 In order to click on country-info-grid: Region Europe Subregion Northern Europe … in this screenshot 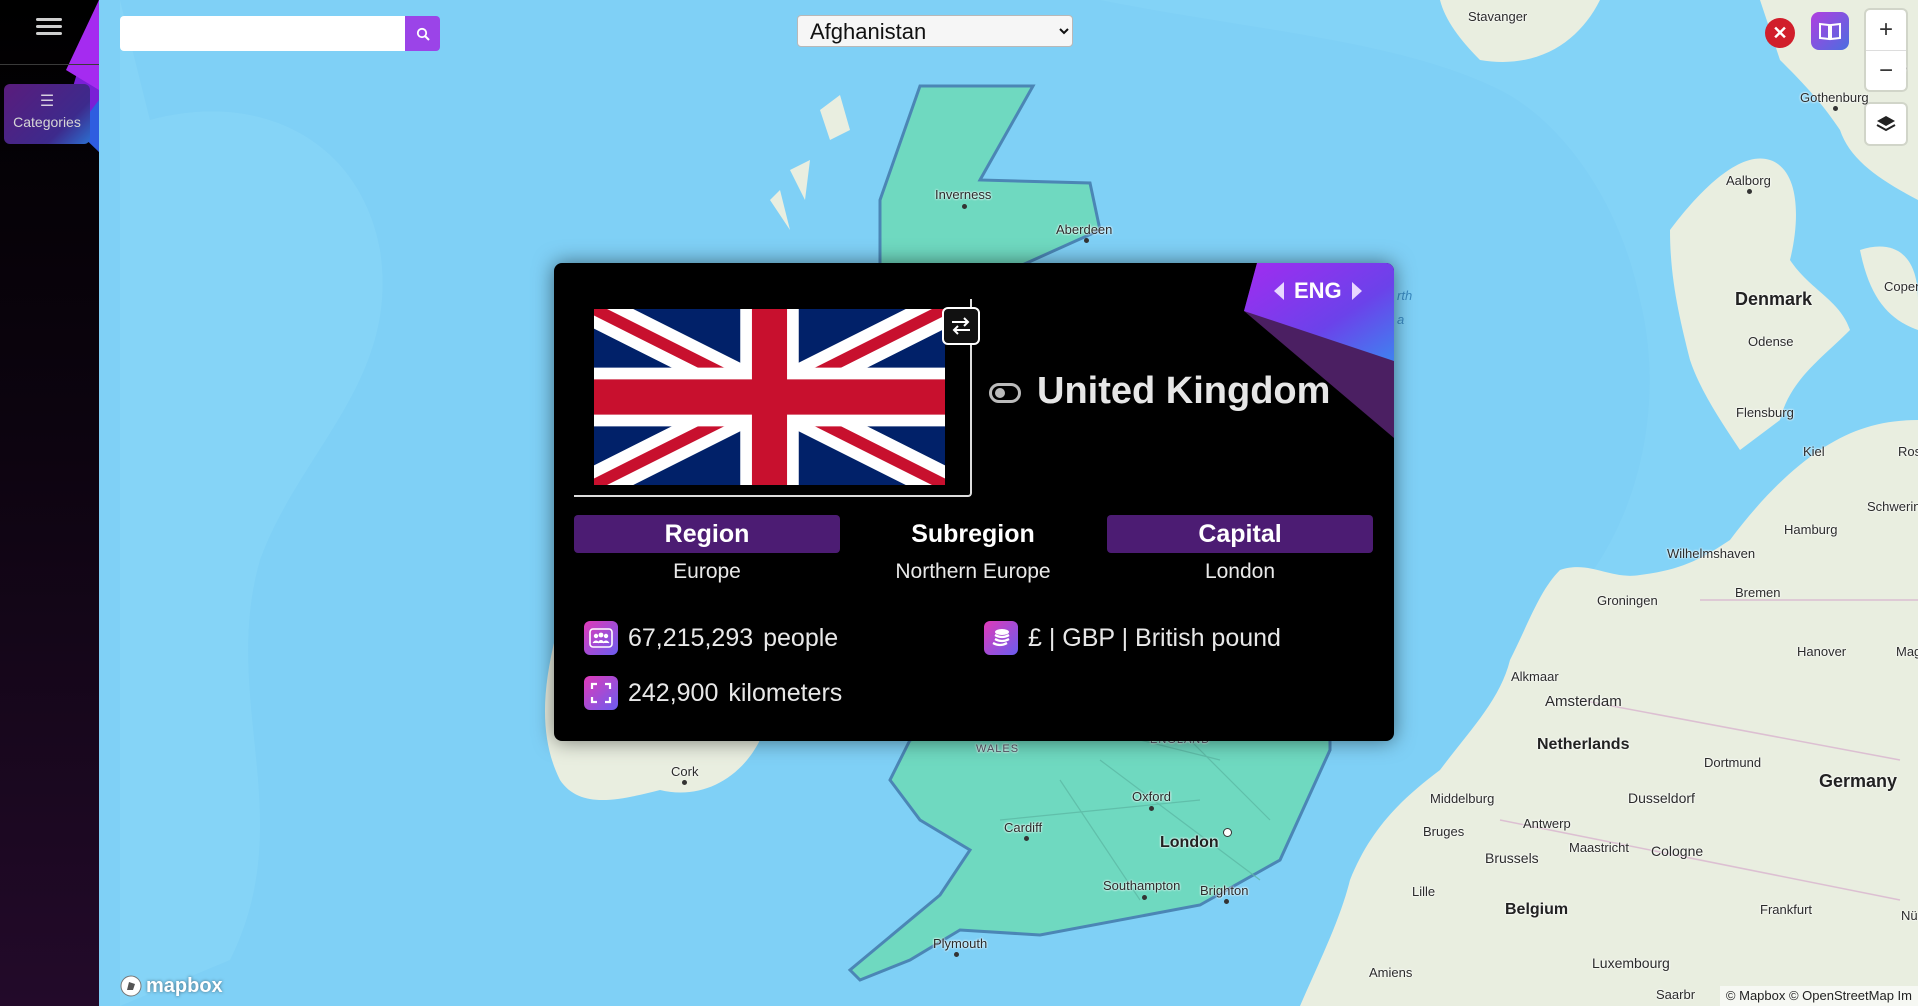, I will do `click(974, 555)`.